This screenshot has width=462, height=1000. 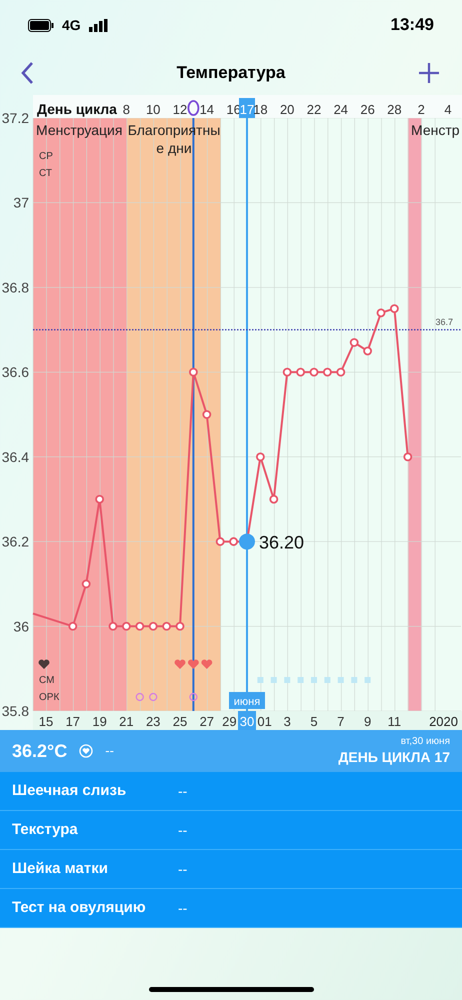 I want to click on date-label: 23, so click(x=153, y=721).